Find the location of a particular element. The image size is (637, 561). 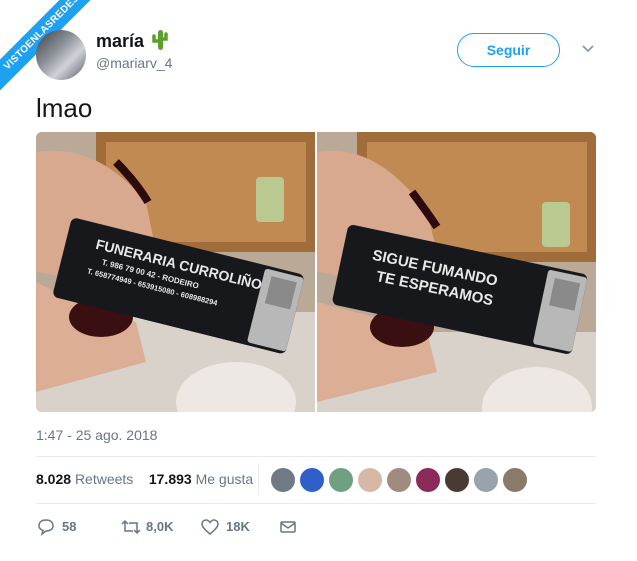

cactus-icon is located at coordinates (160, 40).